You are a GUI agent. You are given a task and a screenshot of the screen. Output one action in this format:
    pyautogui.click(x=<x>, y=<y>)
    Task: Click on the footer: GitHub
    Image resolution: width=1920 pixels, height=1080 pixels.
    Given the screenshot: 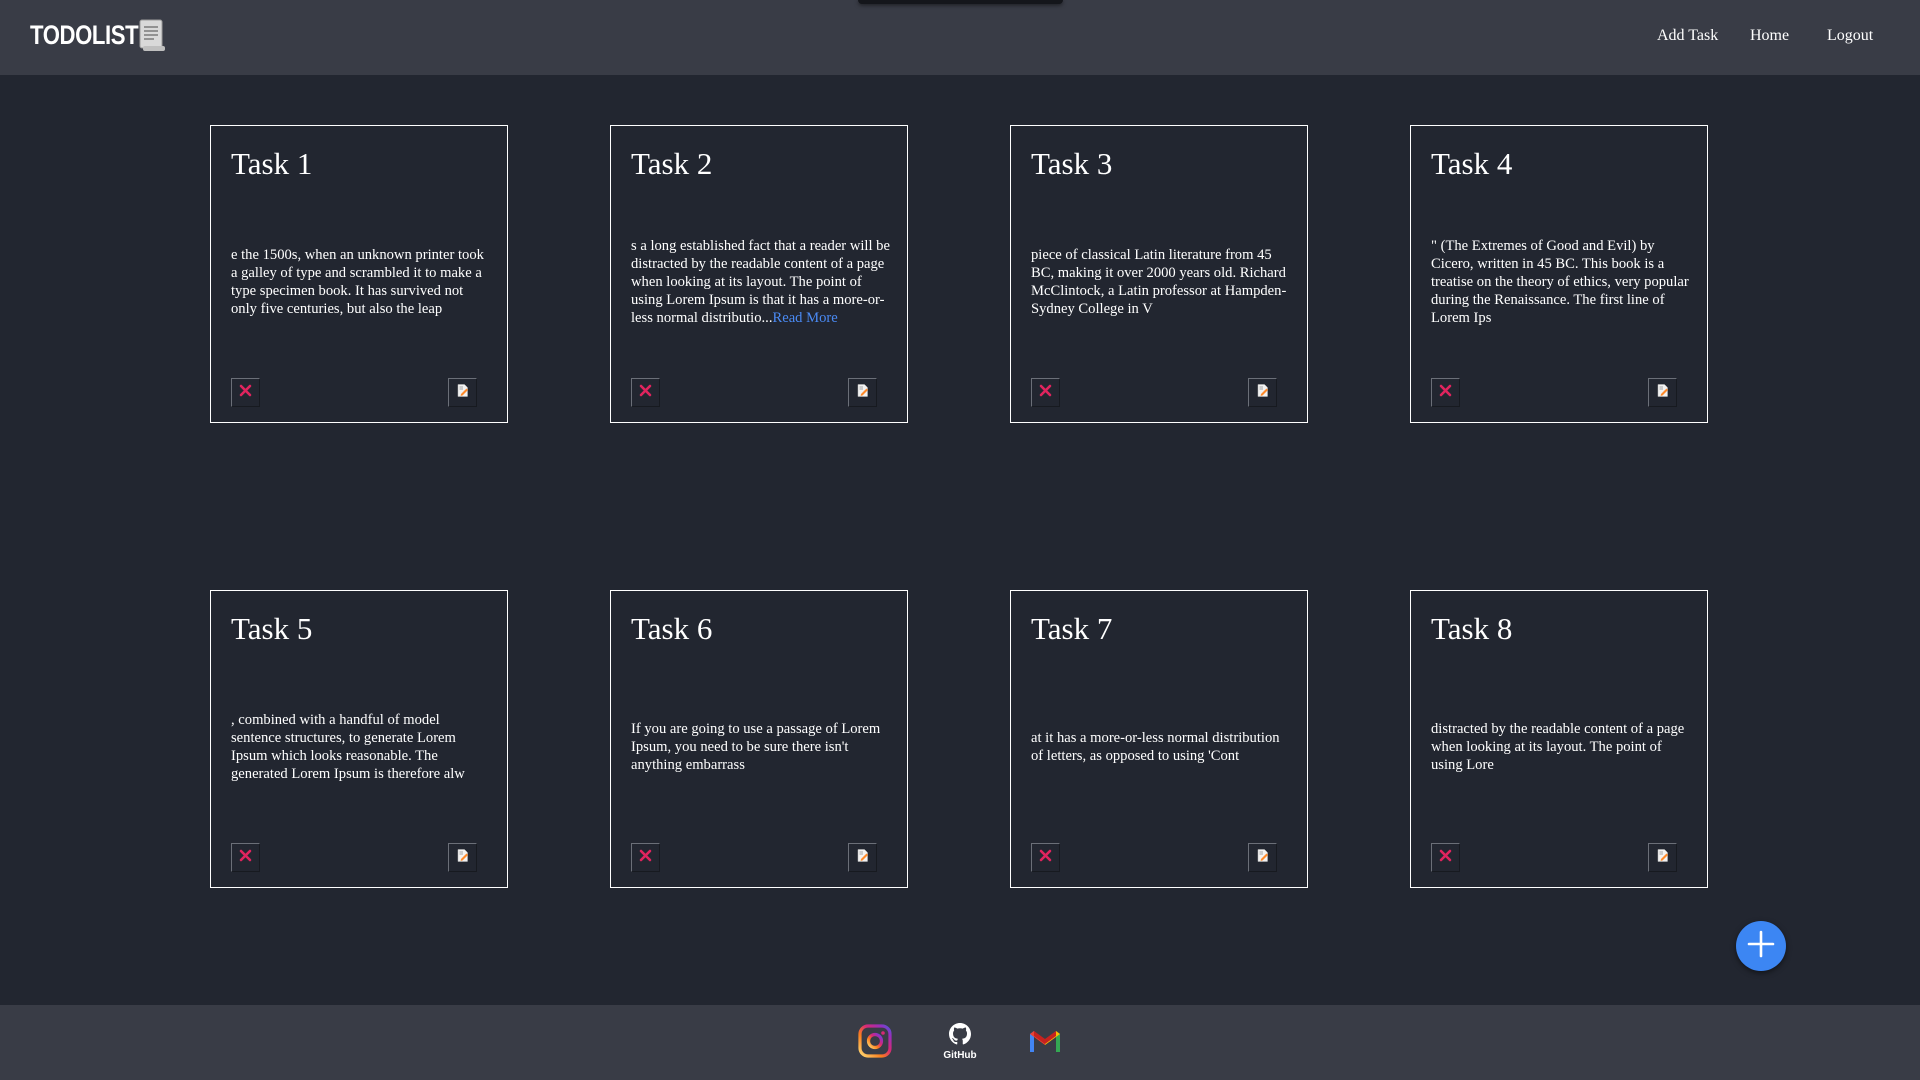 What is the action you would take?
    pyautogui.click(x=960, y=1042)
    